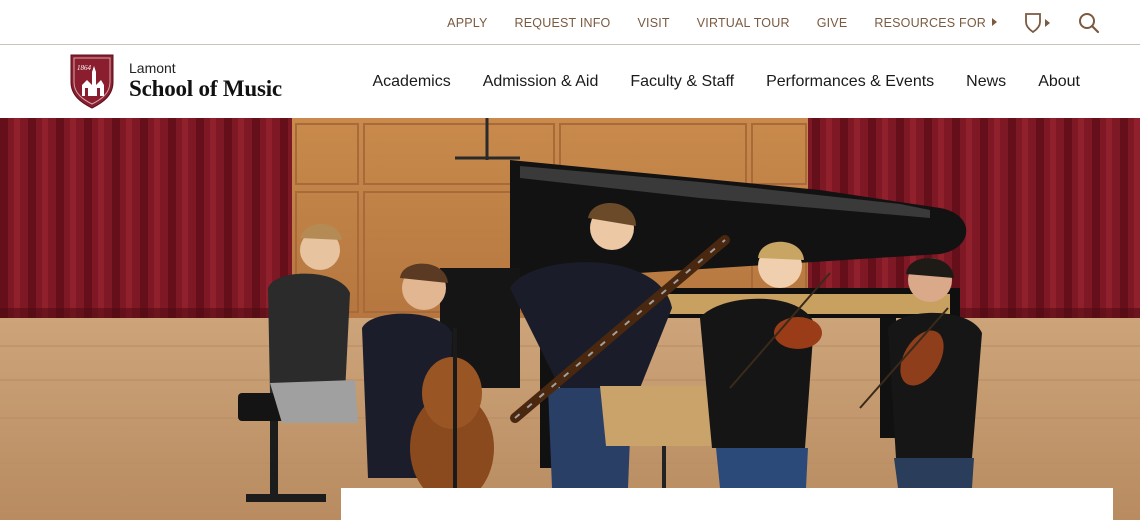  I want to click on logo-text: Lamont School of Music, so click(205, 81).